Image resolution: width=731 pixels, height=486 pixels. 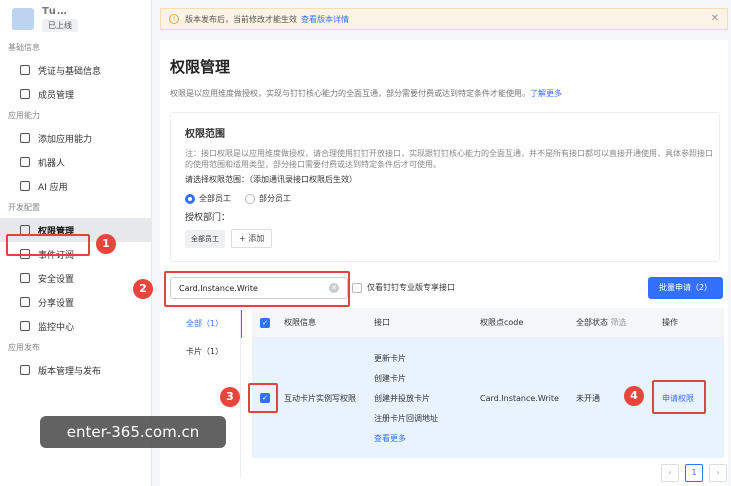 I want to click on section-publish: 应用发布, so click(x=24, y=347).